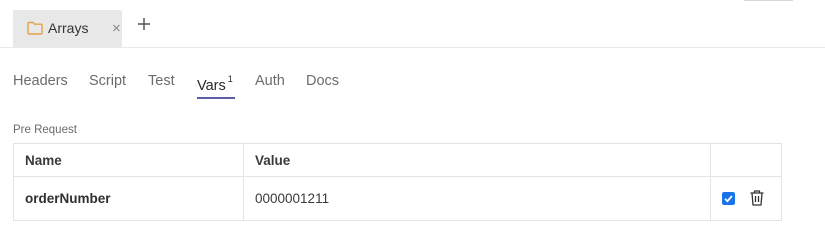  I want to click on request-tab: Arrays ×, so click(67, 28).